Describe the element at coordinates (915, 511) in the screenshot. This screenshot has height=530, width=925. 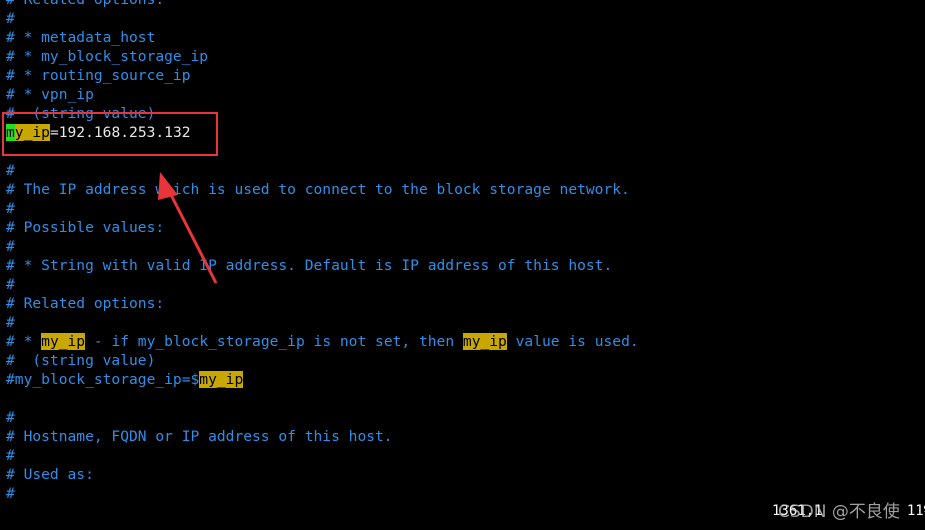
I see `scroll-percent: 11%` at that location.